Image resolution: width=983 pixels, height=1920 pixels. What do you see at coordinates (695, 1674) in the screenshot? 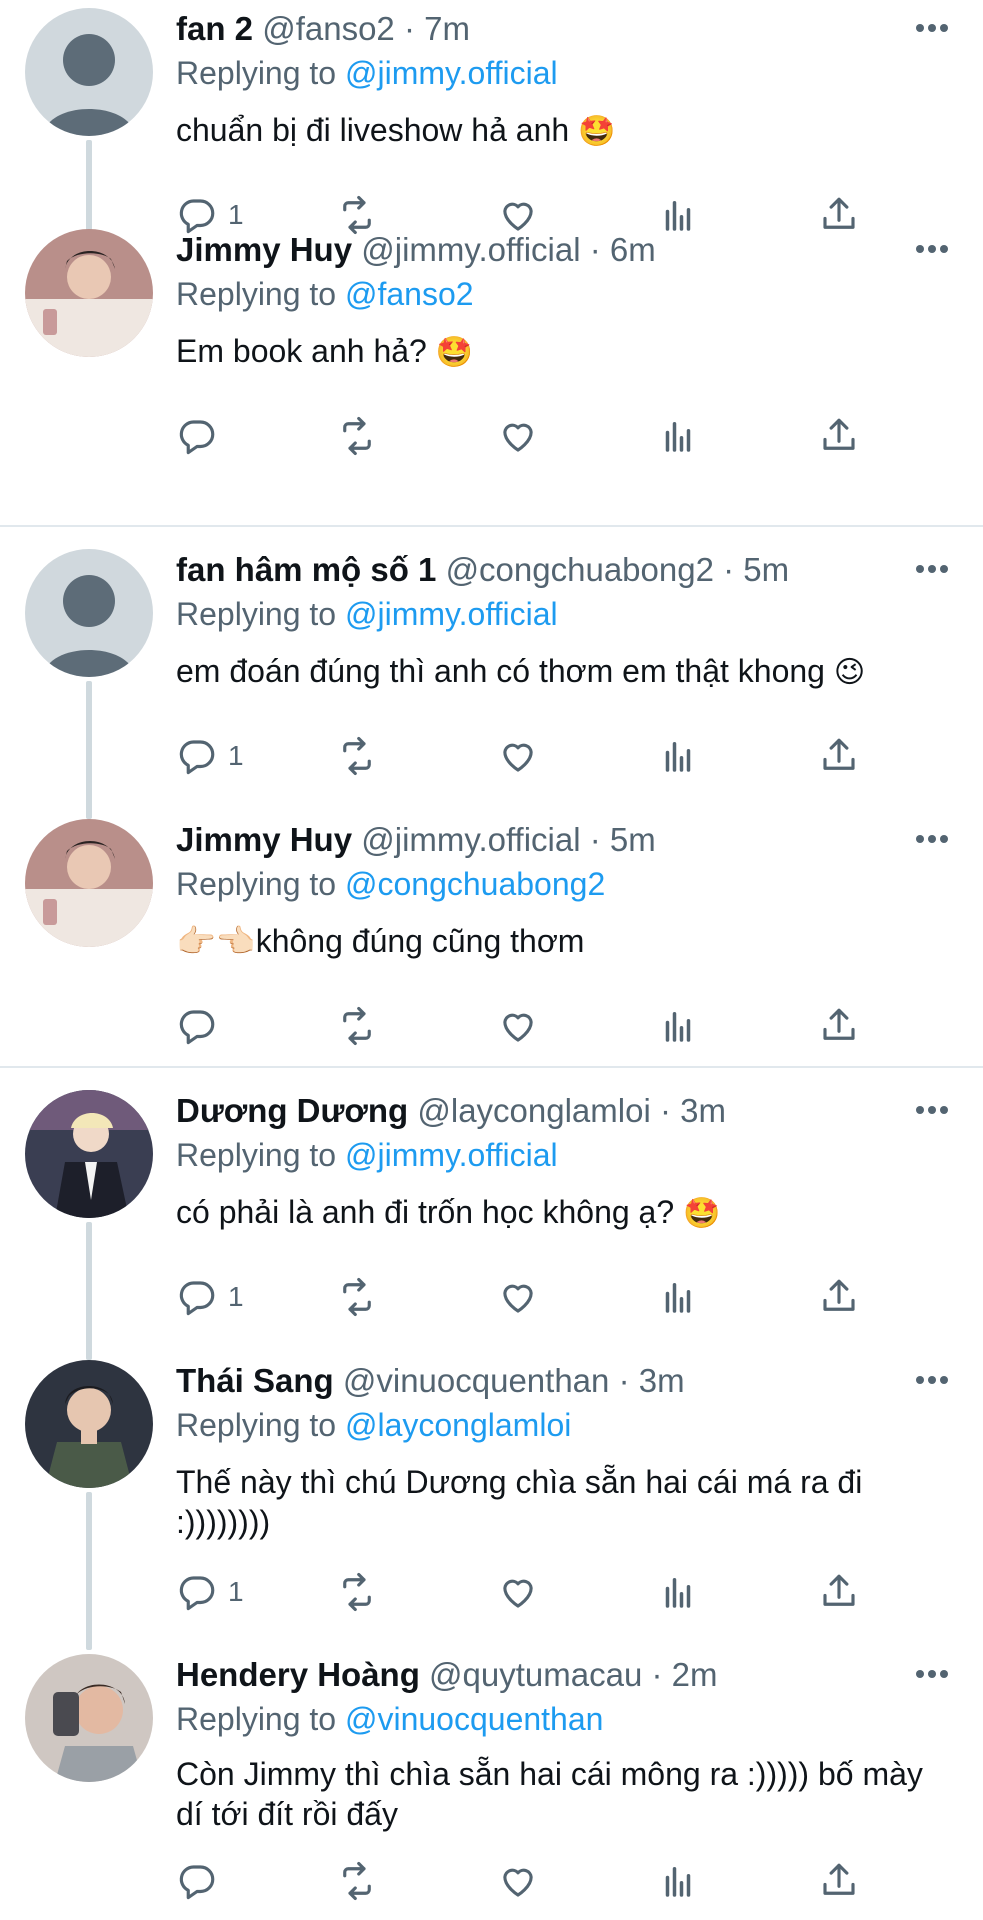
I see `tweet-time: 2m` at bounding box center [695, 1674].